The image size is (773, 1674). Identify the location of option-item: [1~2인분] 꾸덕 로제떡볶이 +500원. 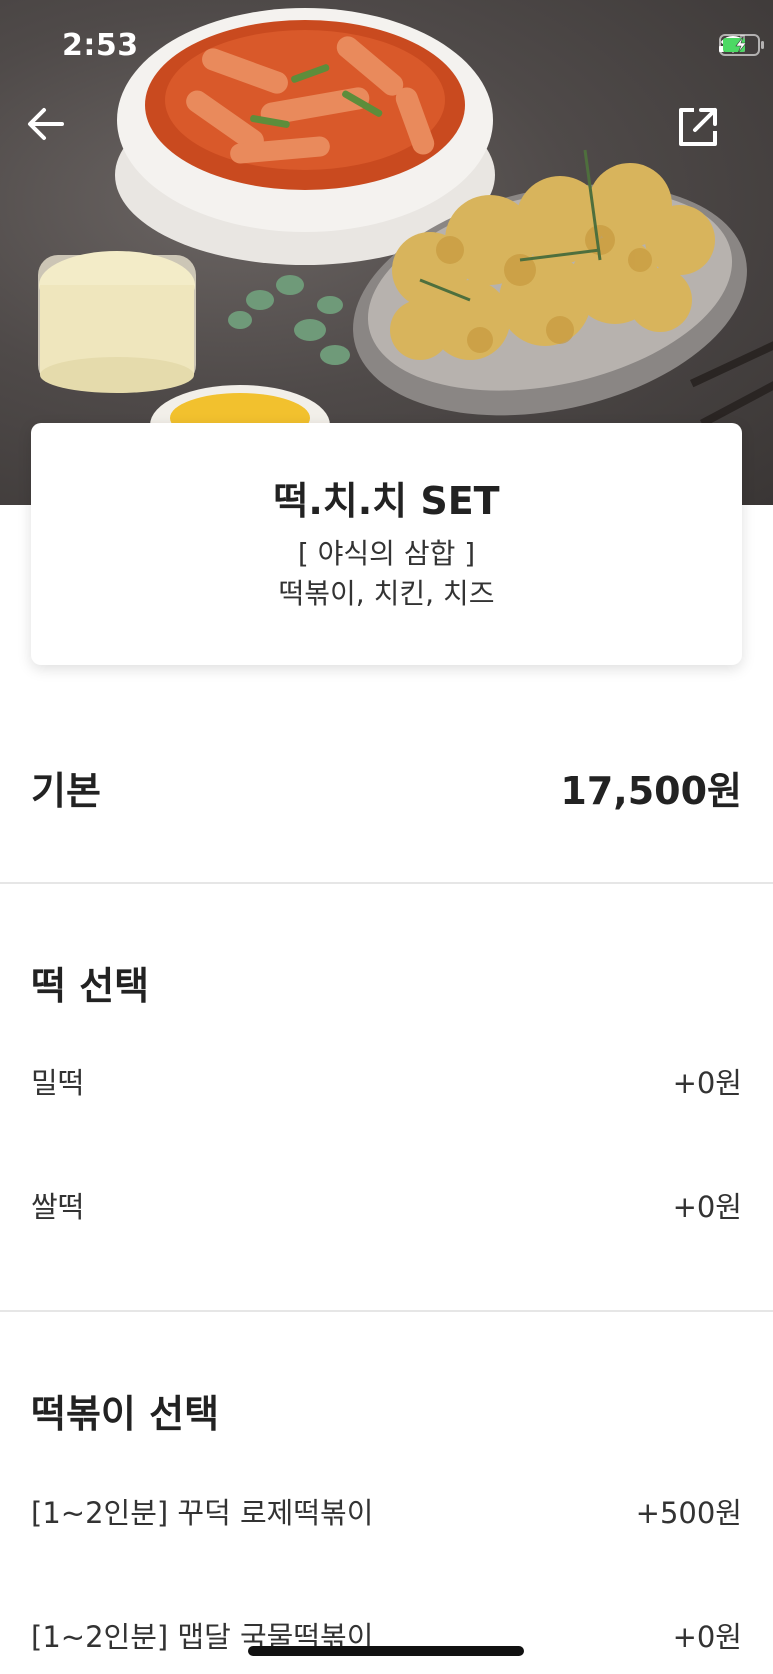
(386, 1514).